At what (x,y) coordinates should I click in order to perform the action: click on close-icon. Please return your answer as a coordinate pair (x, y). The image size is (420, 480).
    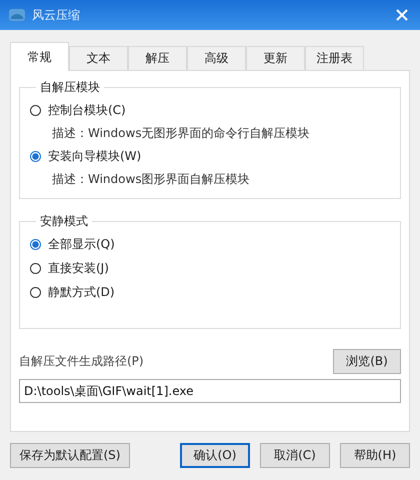
    Looking at the image, I should click on (402, 15).